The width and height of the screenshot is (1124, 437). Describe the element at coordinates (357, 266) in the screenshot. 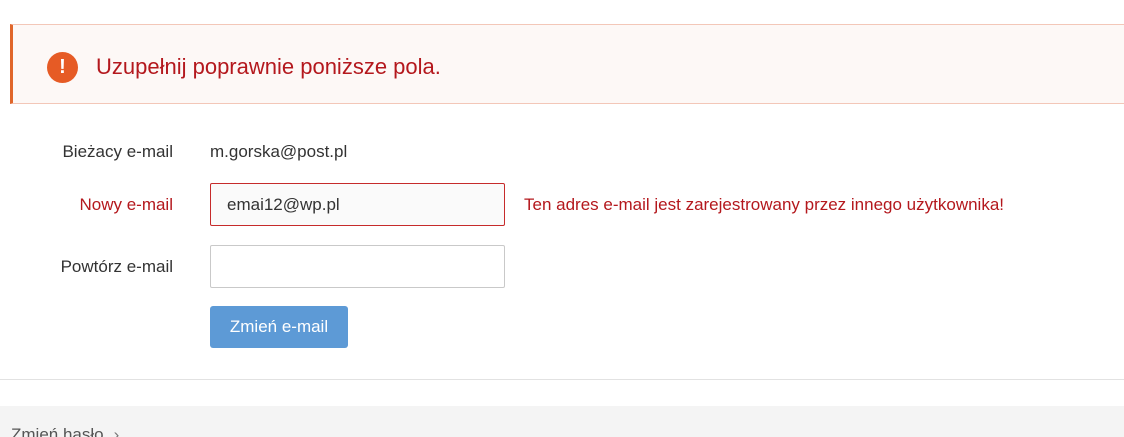

I see `repeat-email-field` at that location.